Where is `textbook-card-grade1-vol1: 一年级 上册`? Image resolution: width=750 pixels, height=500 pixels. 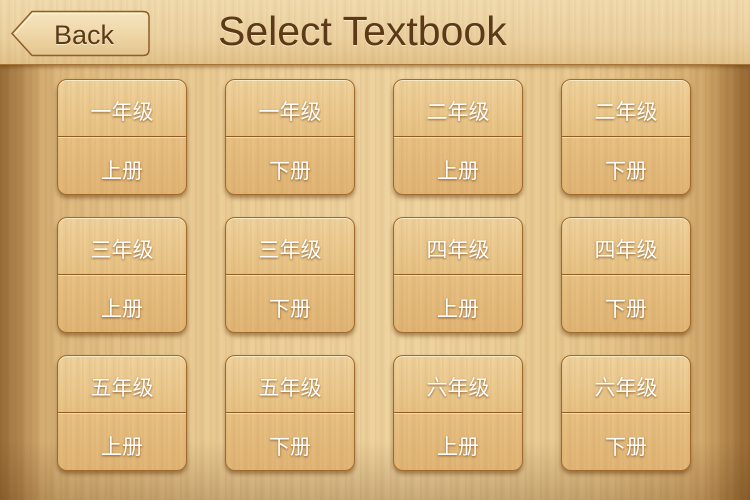 textbook-card-grade1-vol1: 一年级 上册 is located at coordinates (122, 137).